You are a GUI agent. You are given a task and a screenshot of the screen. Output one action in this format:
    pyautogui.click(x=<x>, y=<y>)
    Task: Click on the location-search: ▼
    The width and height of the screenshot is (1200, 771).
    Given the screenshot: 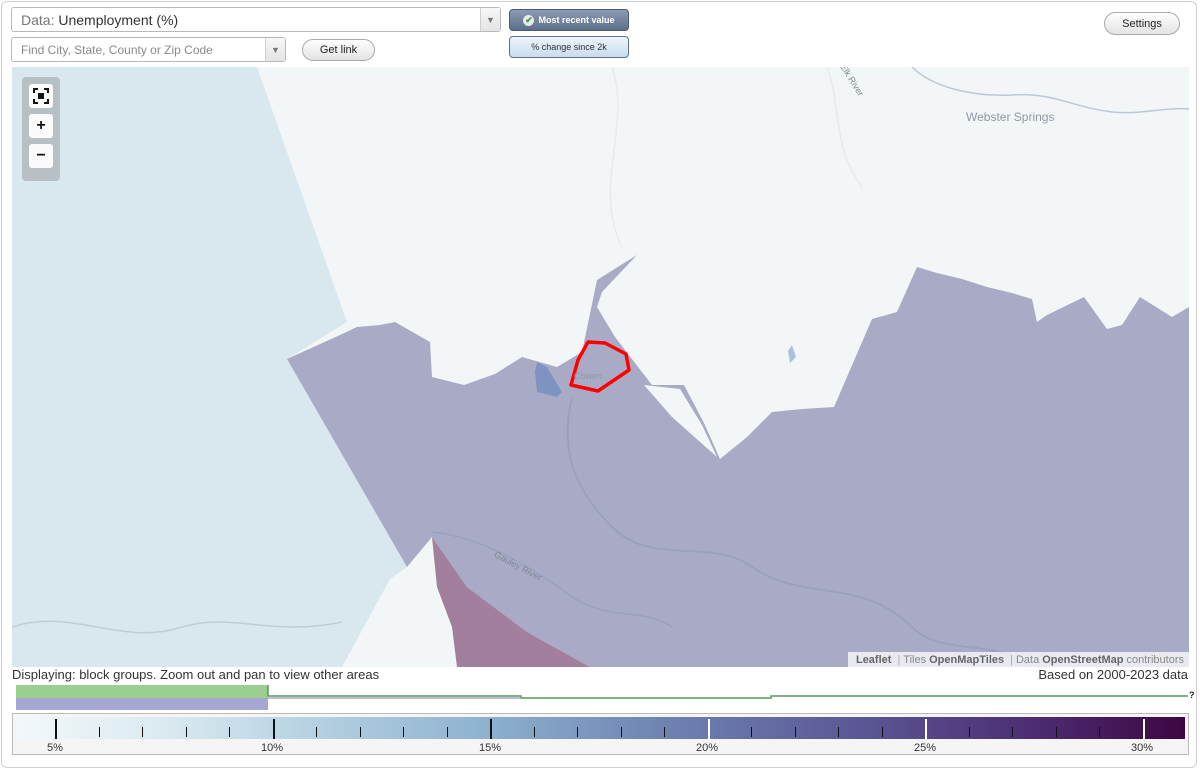 What is the action you would take?
    pyautogui.click(x=148, y=49)
    